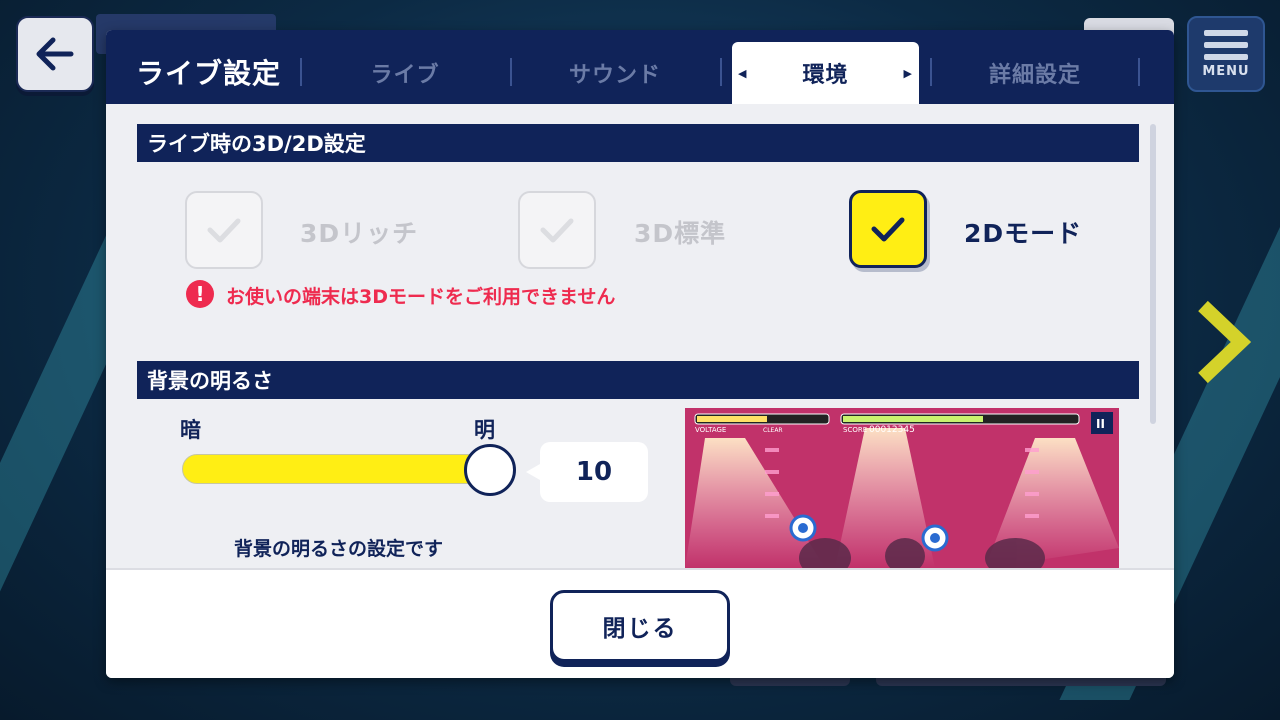 The width and height of the screenshot is (1280, 720). What do you see at coordinates (421, 297) in the screenshot?
I see `warning-text: お使いの端末は3Dモードをご利用できません` at bounding box center [421, 297].